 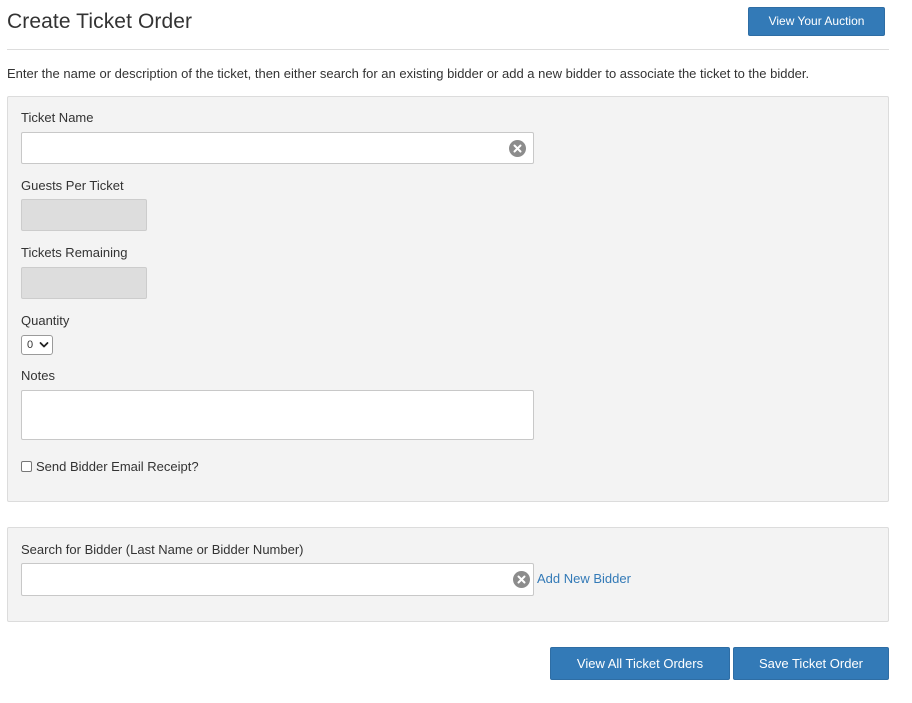 I want to click on guests-per-ticket-label: Guests Per Ticket, so click(x=72, y=185).